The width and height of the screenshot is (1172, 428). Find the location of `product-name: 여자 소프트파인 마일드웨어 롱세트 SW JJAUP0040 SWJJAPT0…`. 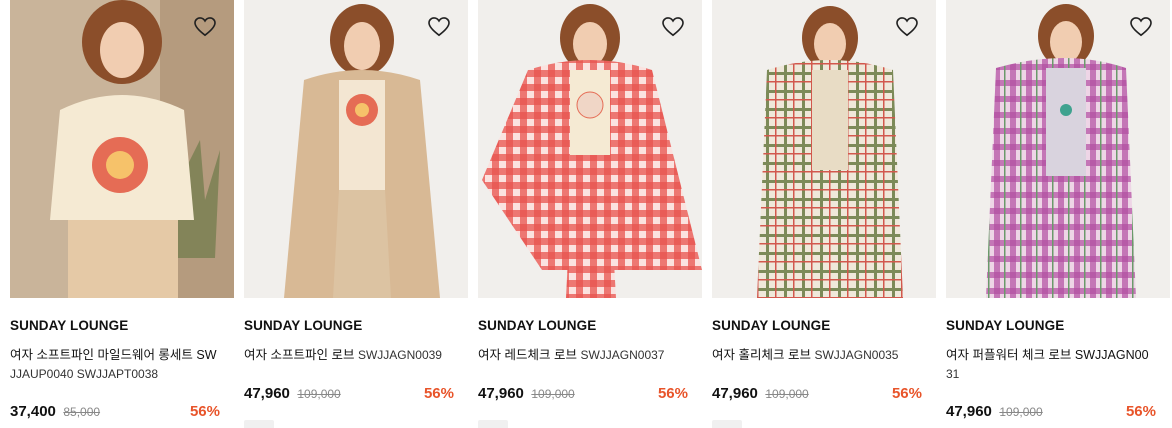

product-name: 여자 소프트파인 마일드웨어 롱세트 SW JJAUP0040 SWJJAPT0… is located at coordinates (118, 365).